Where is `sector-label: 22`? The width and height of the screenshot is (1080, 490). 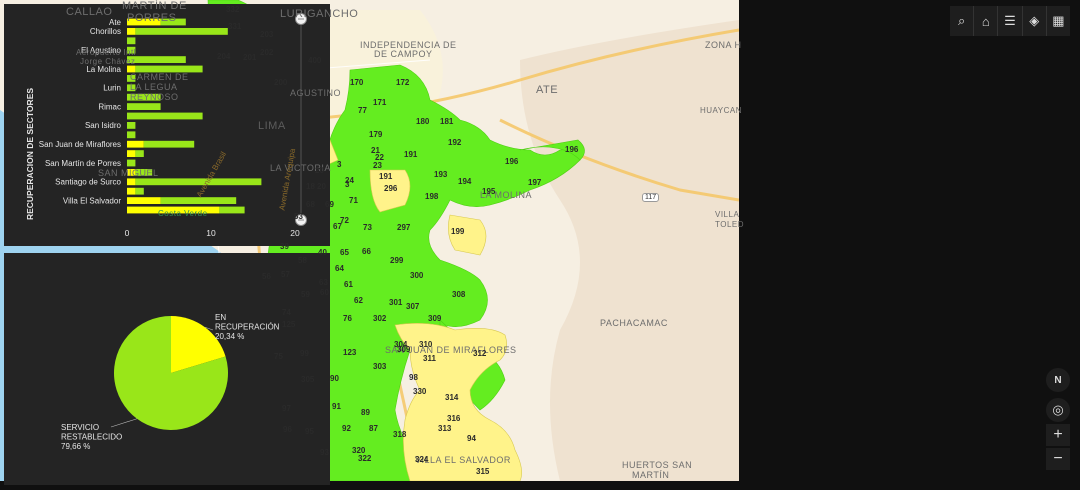
sector-label: 22 is located at coordinates (379, 157).